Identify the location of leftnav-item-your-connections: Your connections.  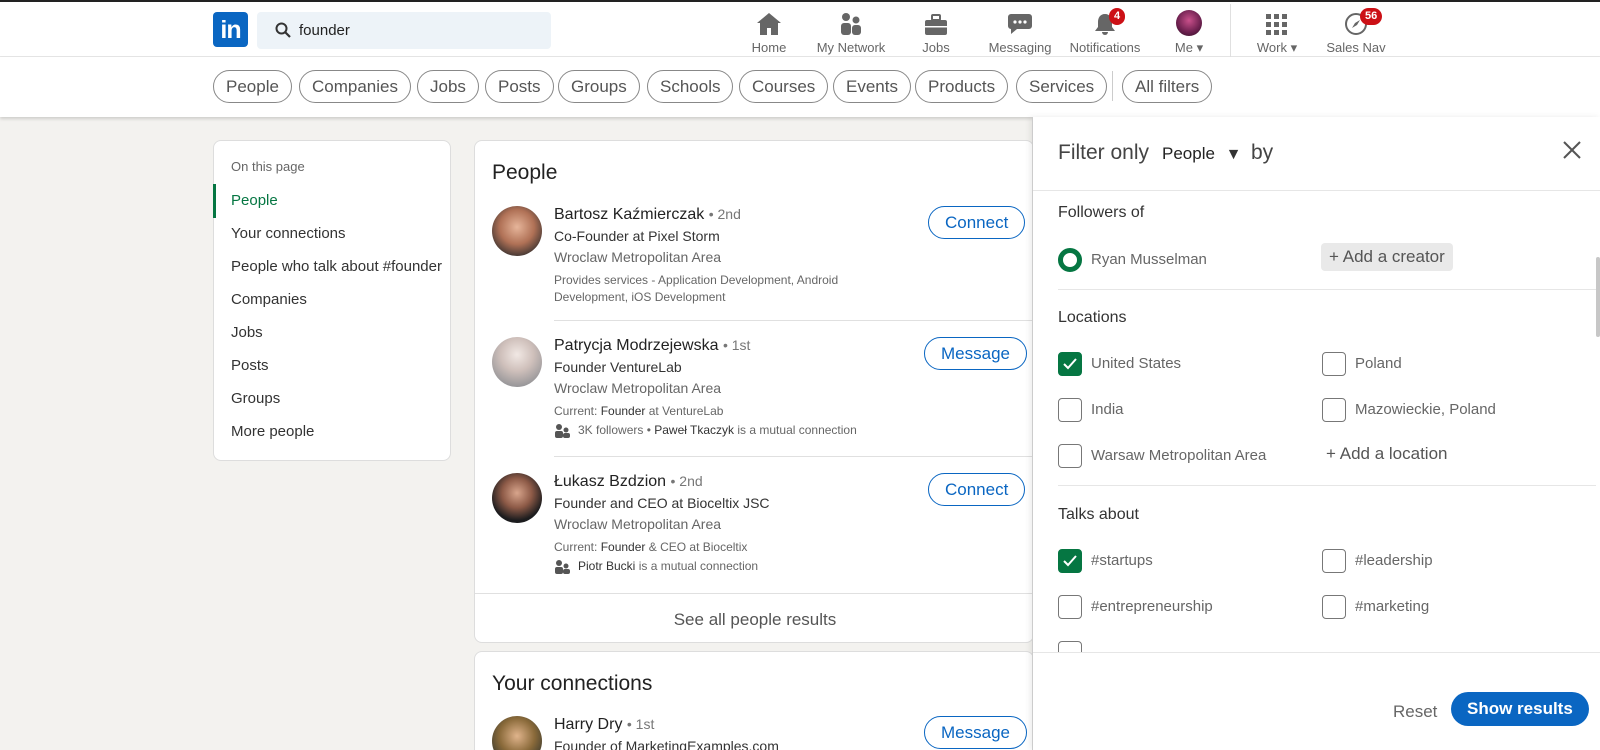
(288, 233).